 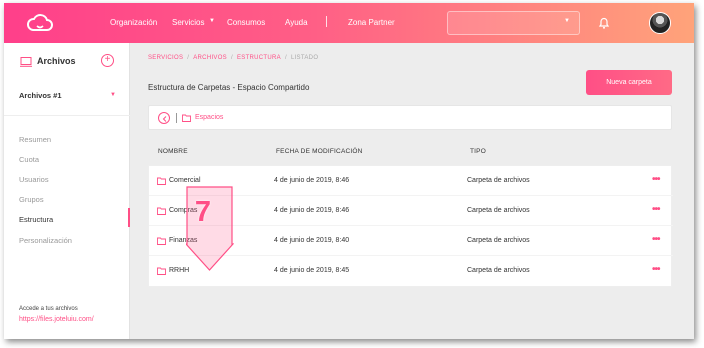 I want to click on row-name: Comercial, so click(x=185, y=180).